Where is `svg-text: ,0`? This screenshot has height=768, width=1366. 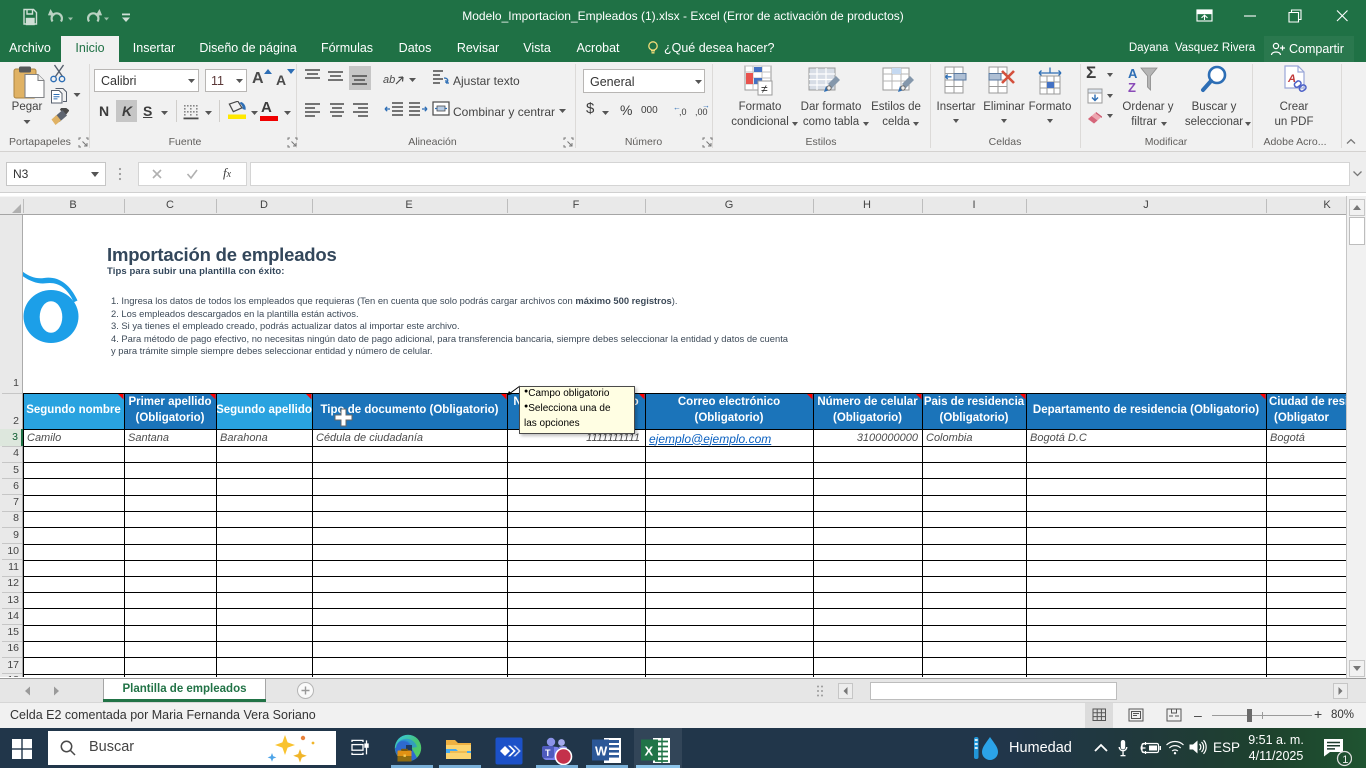 svg-text: ,0 is located at coordinates (683, 112).